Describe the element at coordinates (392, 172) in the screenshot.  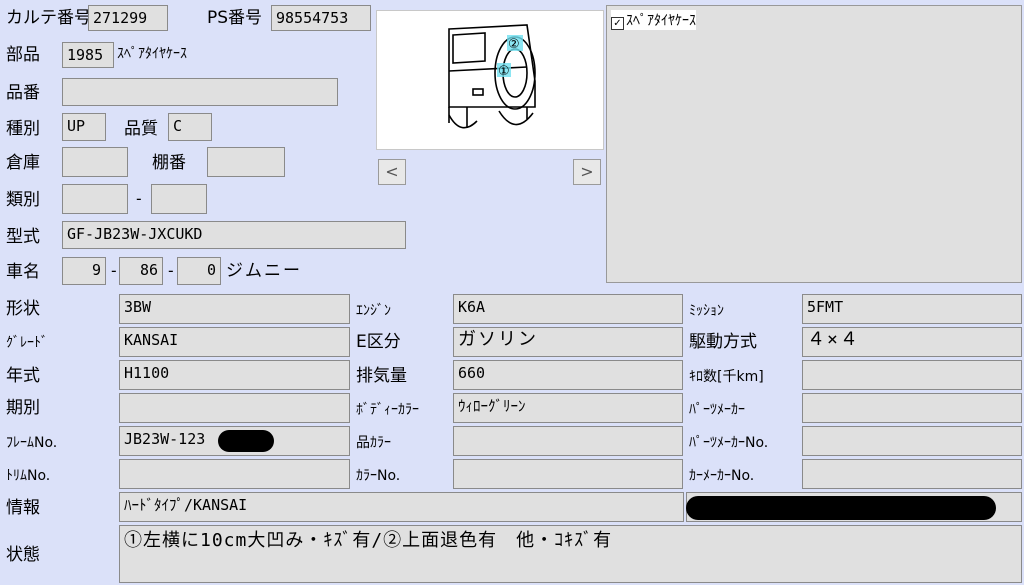
I see `prev-image-button: <` at that location.